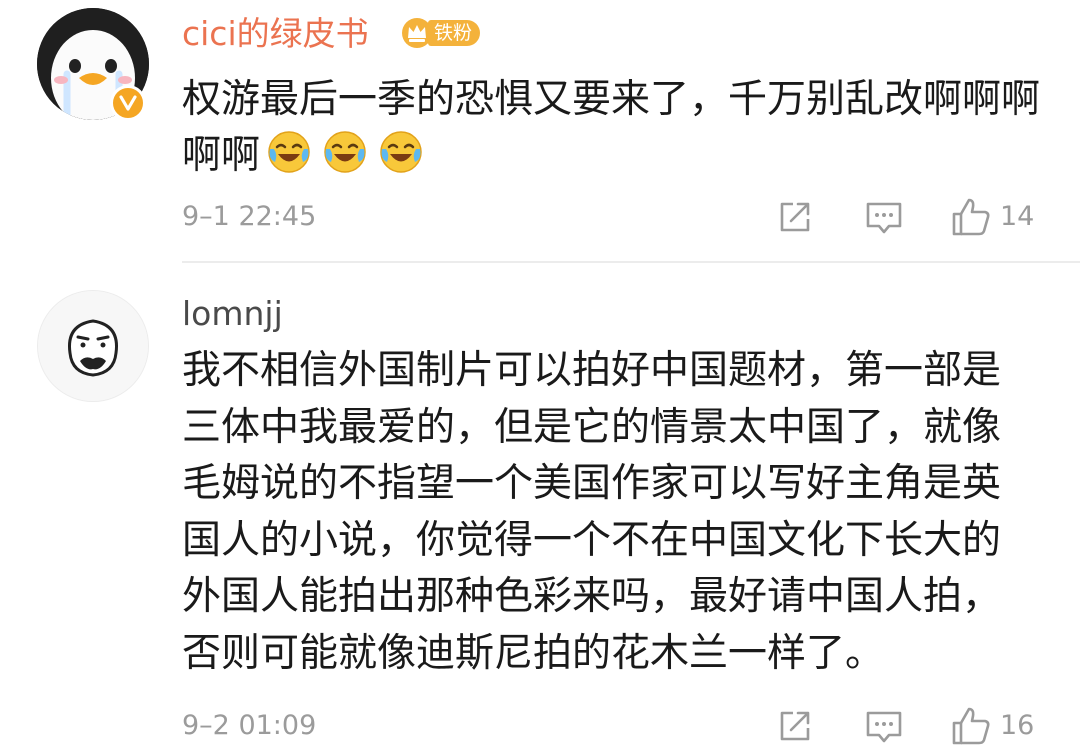 This screenshot has height=755, width=1080. Describe the element at coordinates (1017, 725) in the screenshot. I see `like-count: 16` at that location.